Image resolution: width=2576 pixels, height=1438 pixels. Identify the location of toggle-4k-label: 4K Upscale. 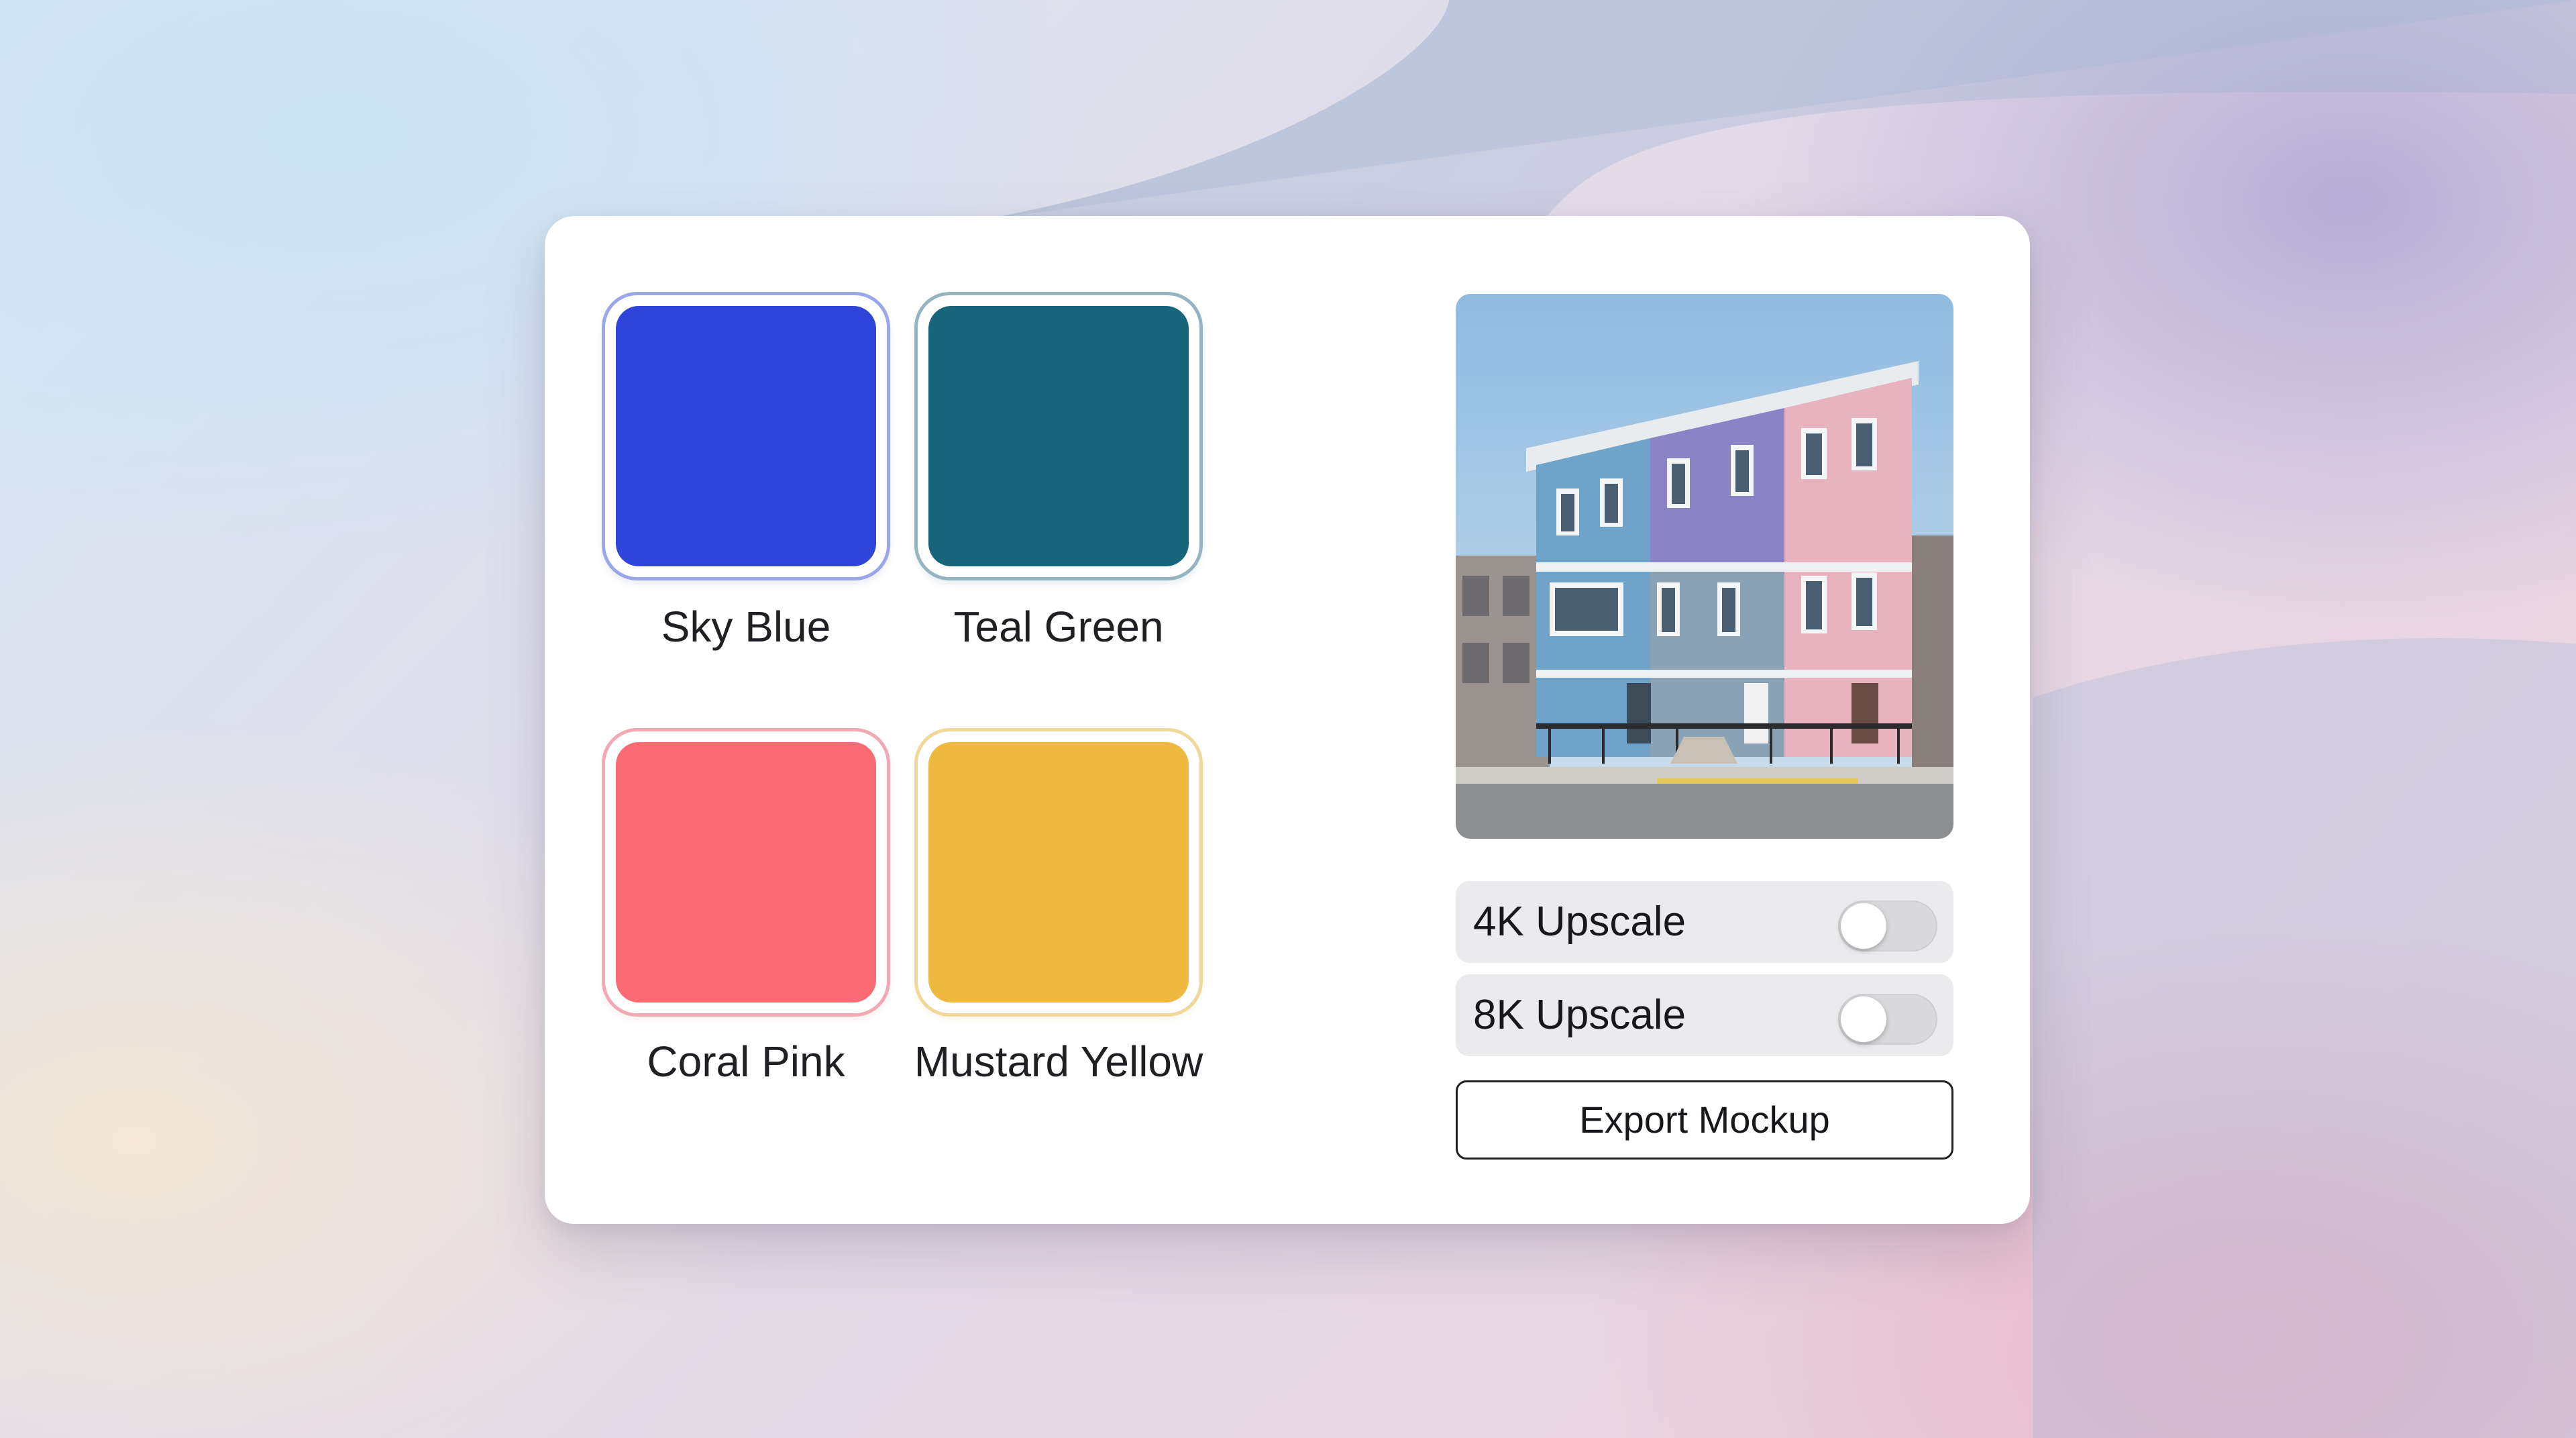
(1579, 921).